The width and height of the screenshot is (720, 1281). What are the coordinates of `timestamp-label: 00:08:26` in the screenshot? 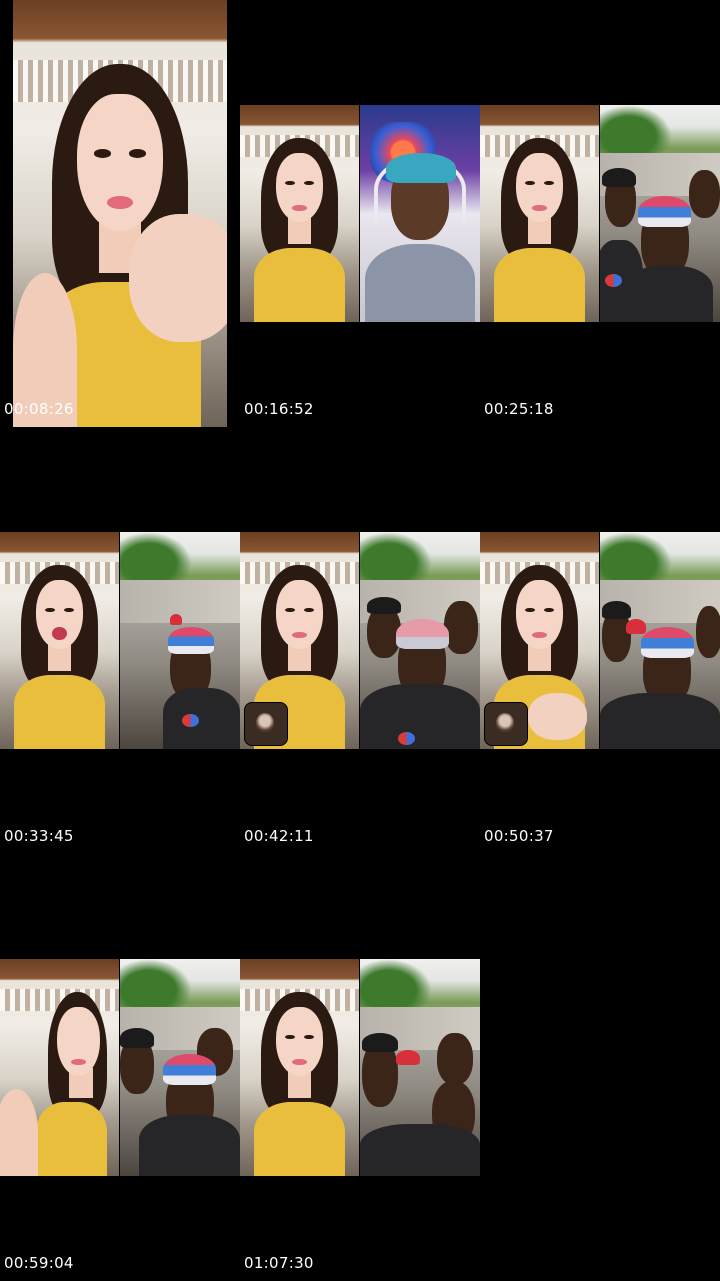 It's located at (39, 409).